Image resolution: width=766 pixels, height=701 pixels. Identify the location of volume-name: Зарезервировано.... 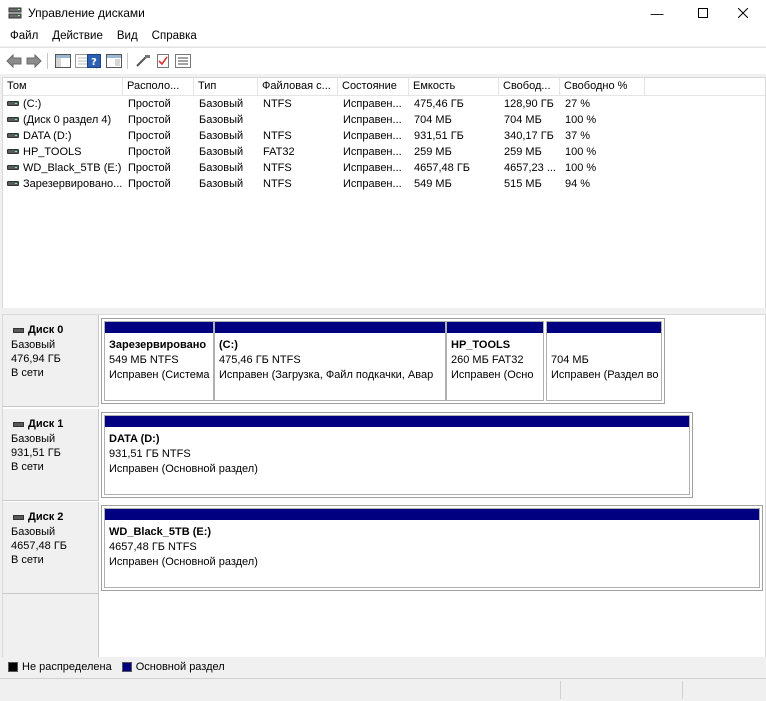
(73, 184).